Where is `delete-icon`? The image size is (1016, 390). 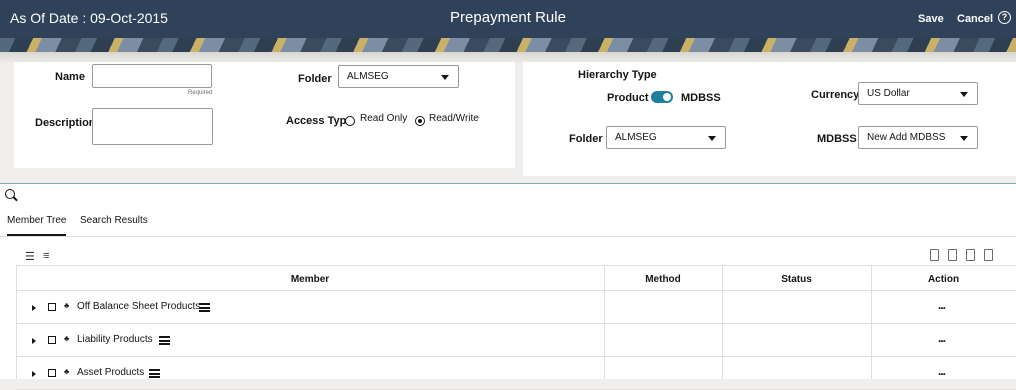 delete-icon is located at coordinates (988, 255).